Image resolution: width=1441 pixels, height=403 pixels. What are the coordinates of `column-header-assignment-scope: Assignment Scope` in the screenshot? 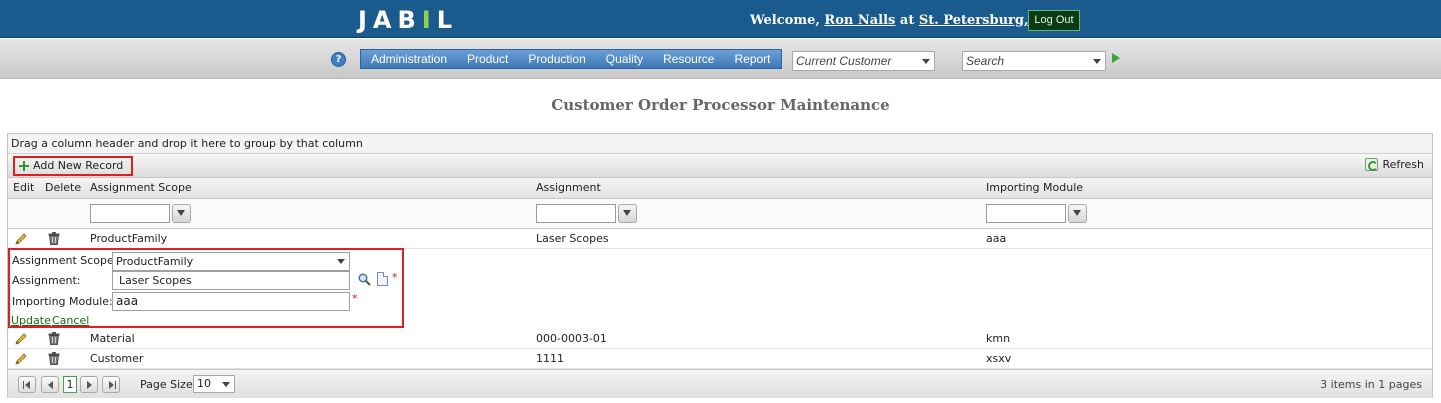 It's located at (141, 188).